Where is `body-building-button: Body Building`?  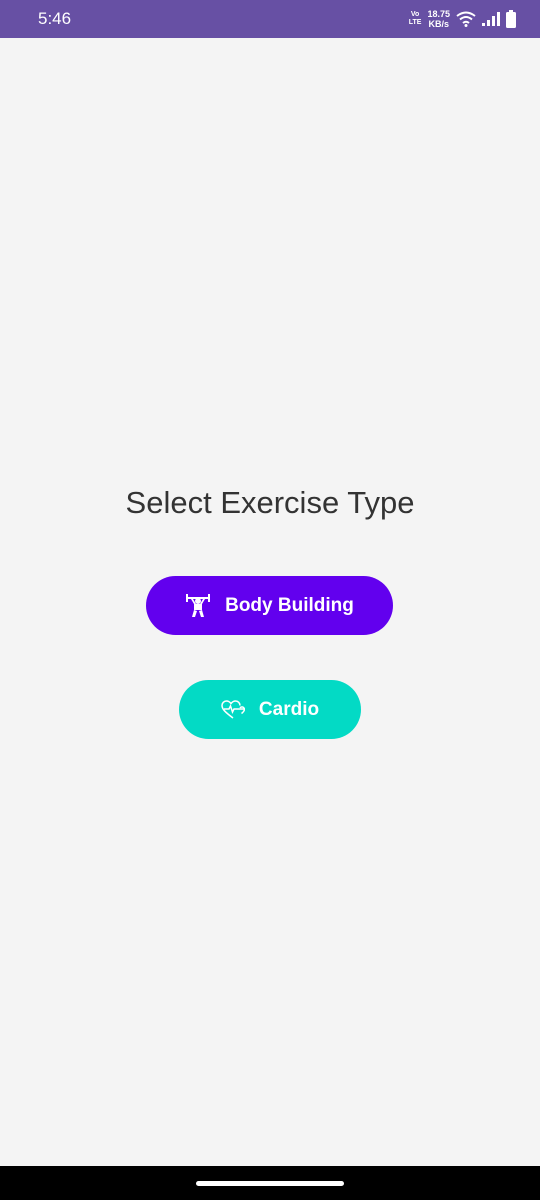
body-building-button: Body Building is located at coordinates (269, 605).